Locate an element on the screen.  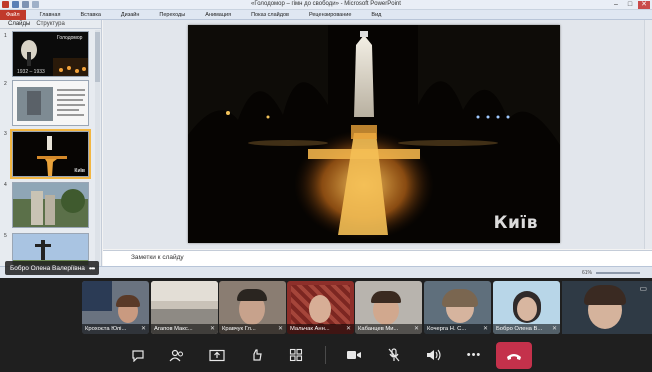
background-image is located at coordinates (97, 296).